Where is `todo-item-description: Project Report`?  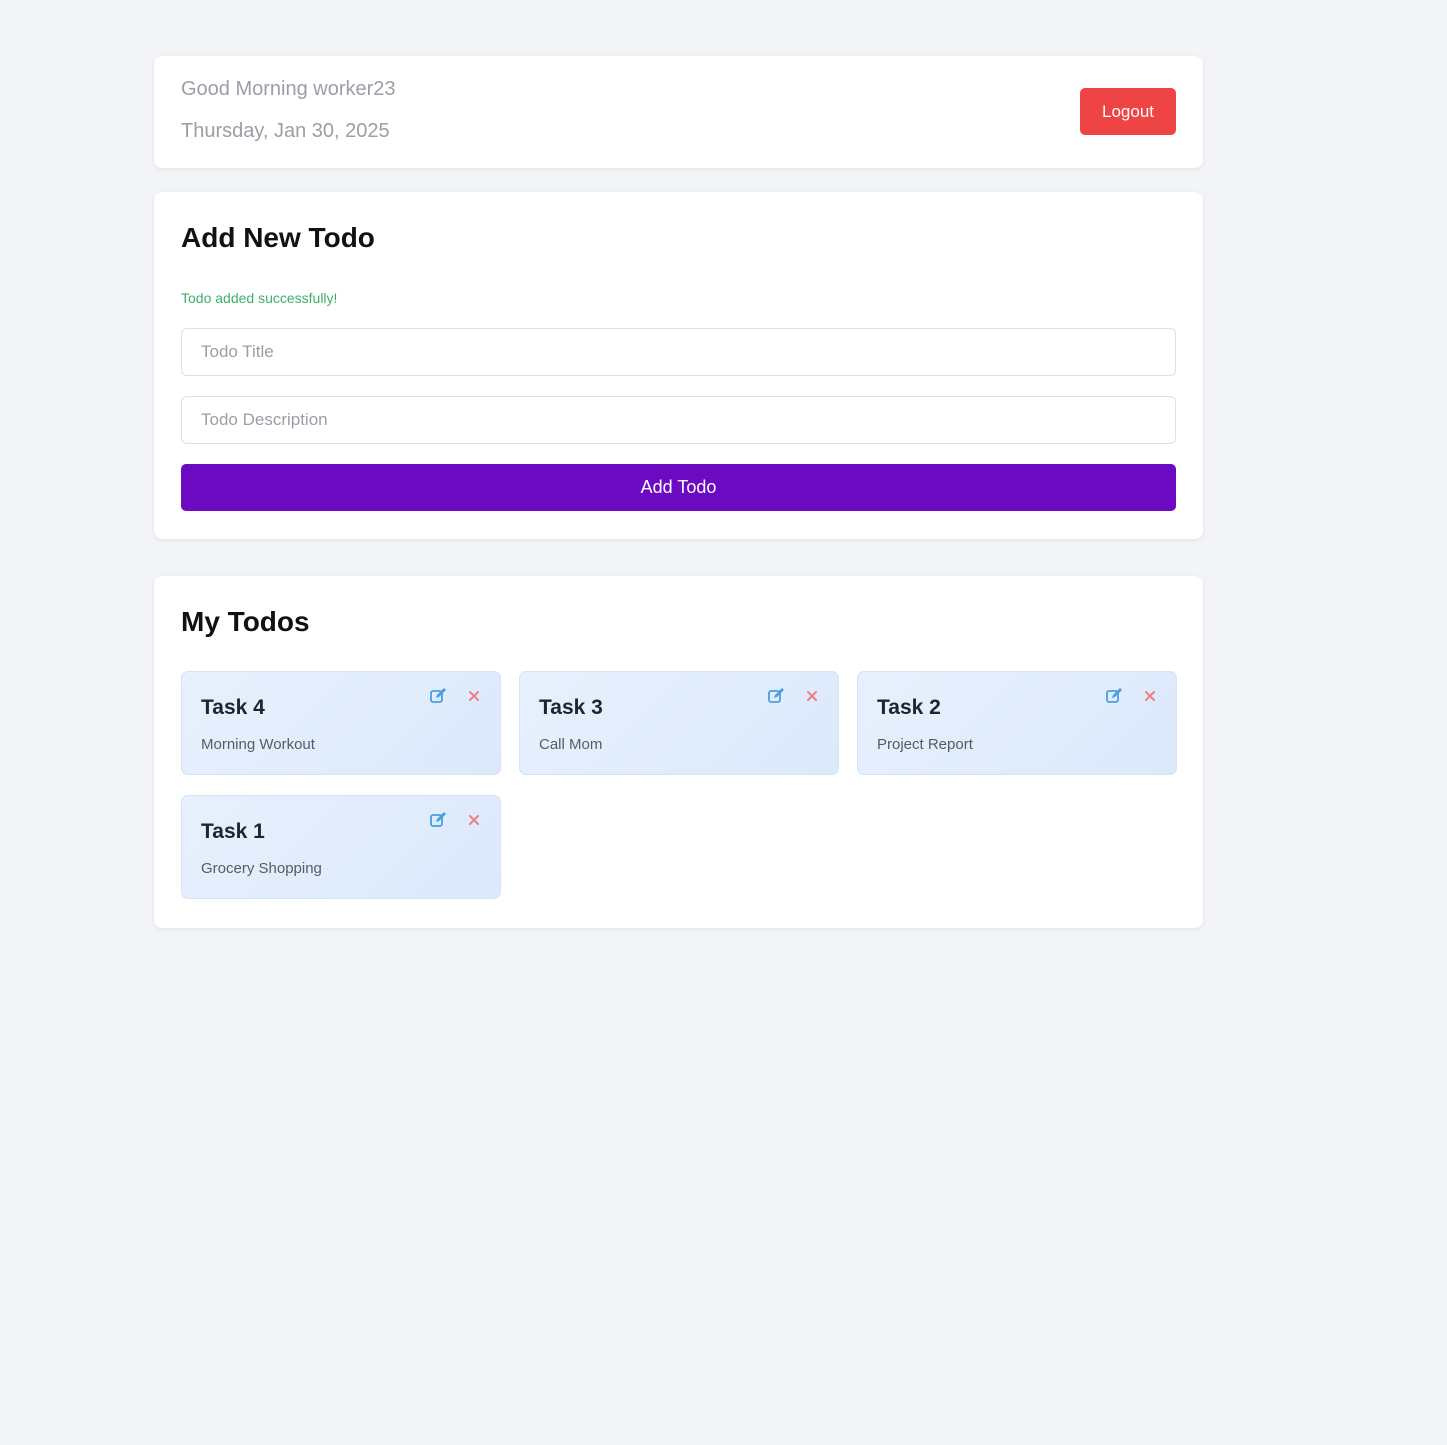
todo-item-description: Project Report is located at coordinates (925, 744).